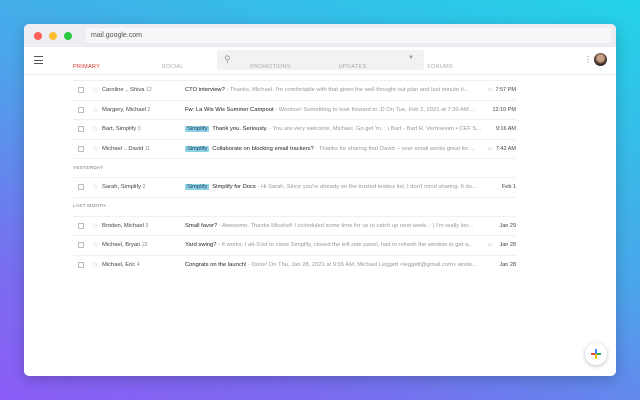 The image size is (640, 400). I want to click on sender-names: Michael .. David, so click(123, 148).